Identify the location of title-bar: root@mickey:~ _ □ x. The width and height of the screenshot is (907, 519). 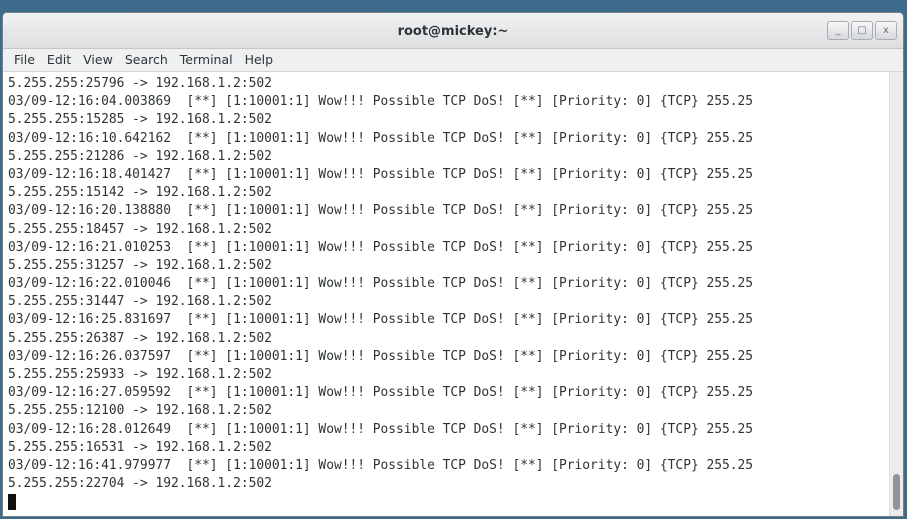
(453, 31).